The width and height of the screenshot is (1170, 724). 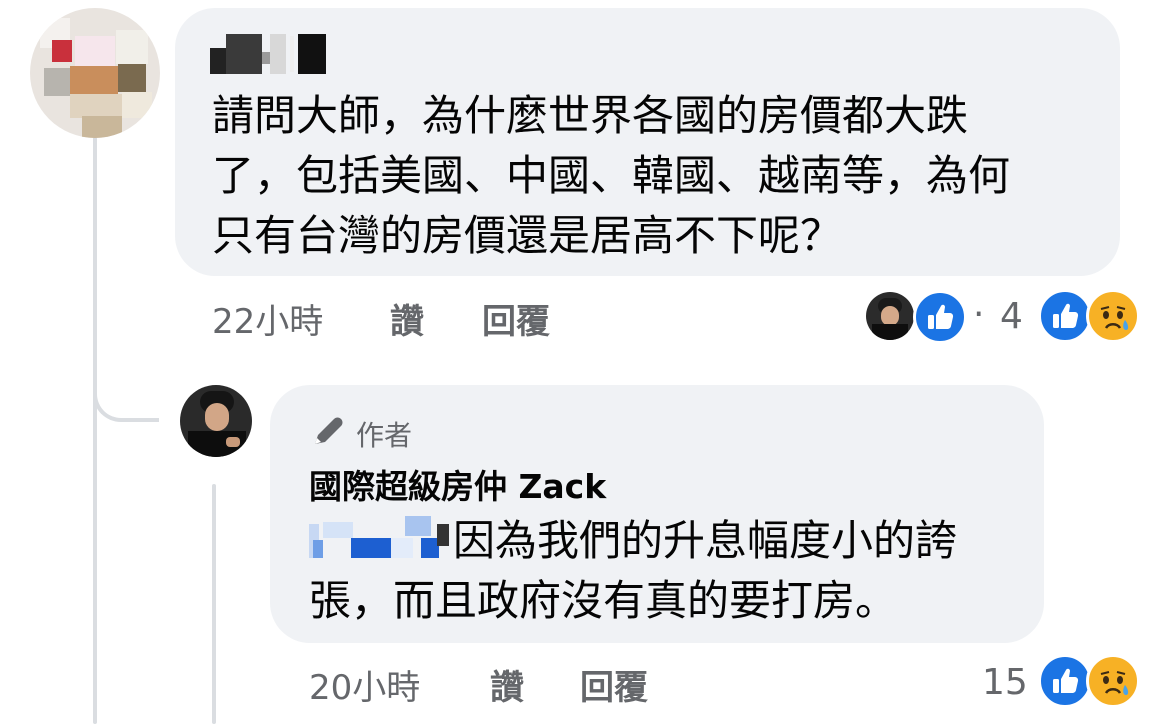 I want to click on reply-reaction-count: 15, so click(x=1005, y=682).